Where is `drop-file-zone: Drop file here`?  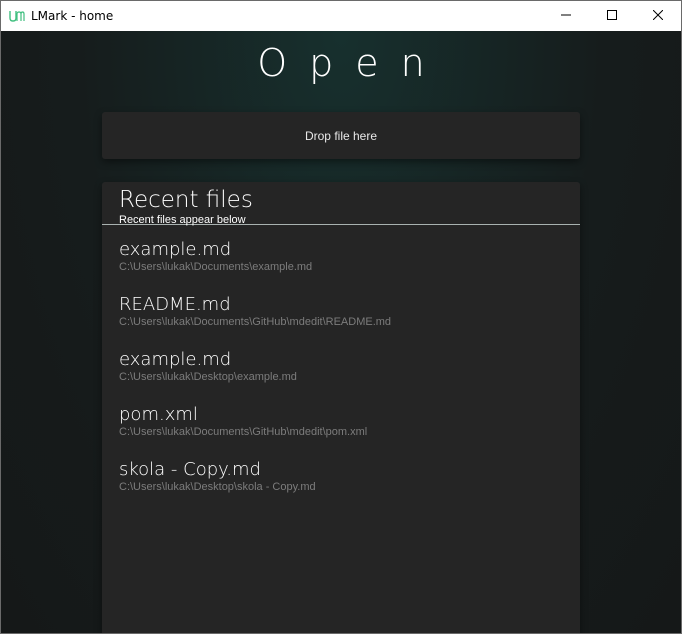
drop-file-zone: Drop file here is located at coordinates (341, 135).